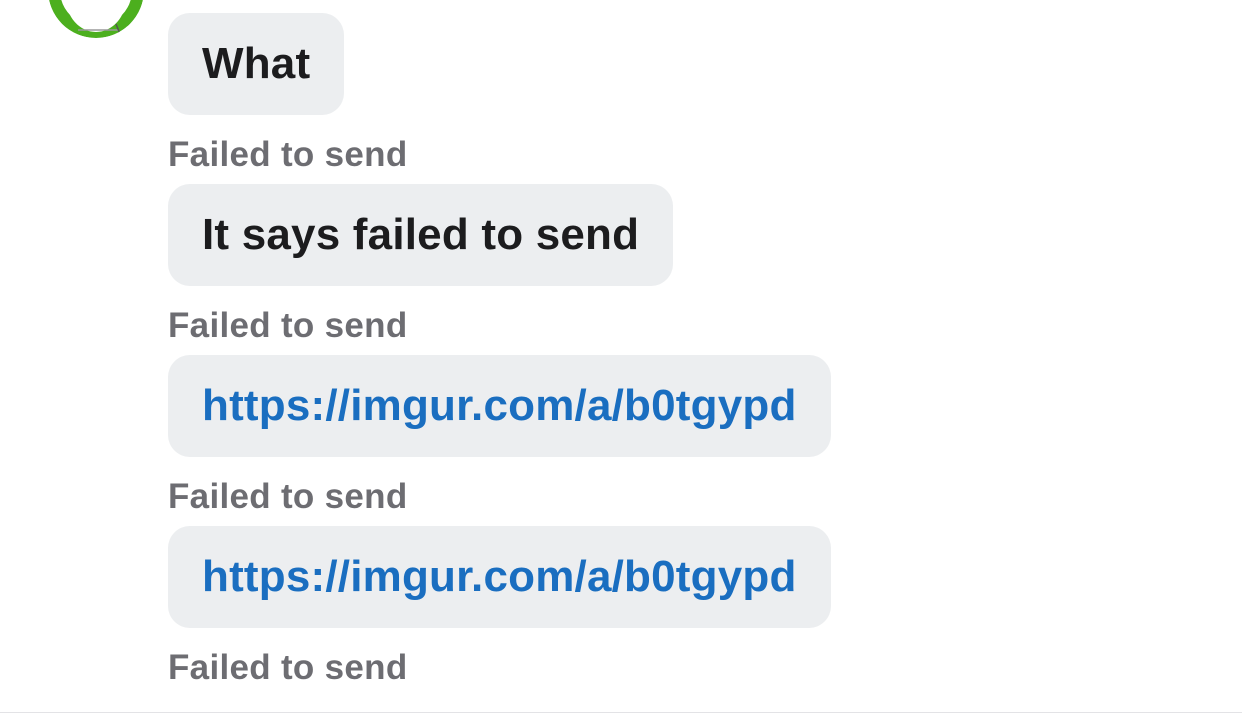 The image size is (1242, 727). What do you see at coordinates (256, 64) in the screenshot?
I see `message-bubble: What` at bounding box center [256, 64].